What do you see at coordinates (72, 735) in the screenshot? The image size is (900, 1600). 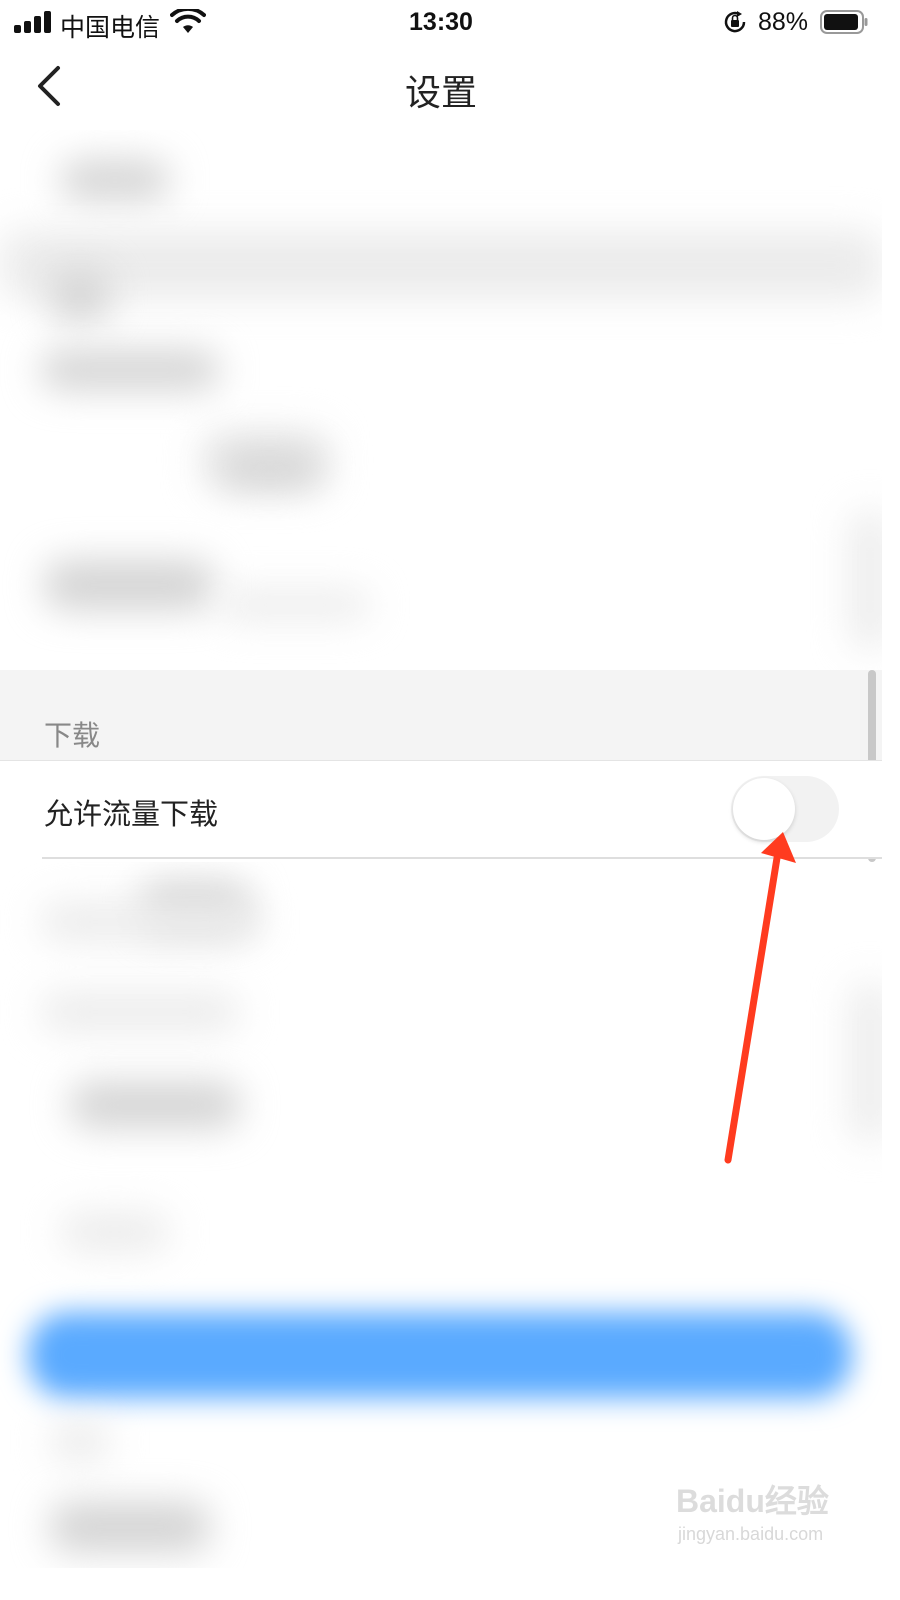 I see `section-title: 下载` at bounding box center [72, 735].